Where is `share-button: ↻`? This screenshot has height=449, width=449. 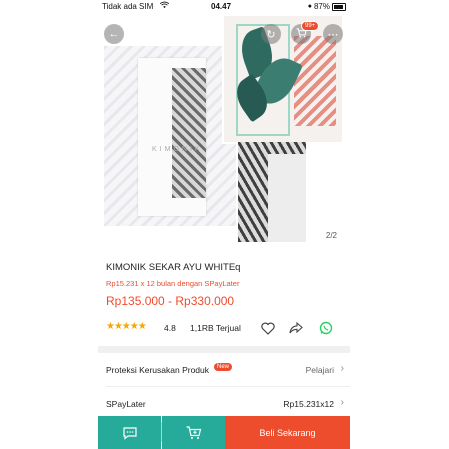
share-button: ↻ is located at coordinates (271, 34).